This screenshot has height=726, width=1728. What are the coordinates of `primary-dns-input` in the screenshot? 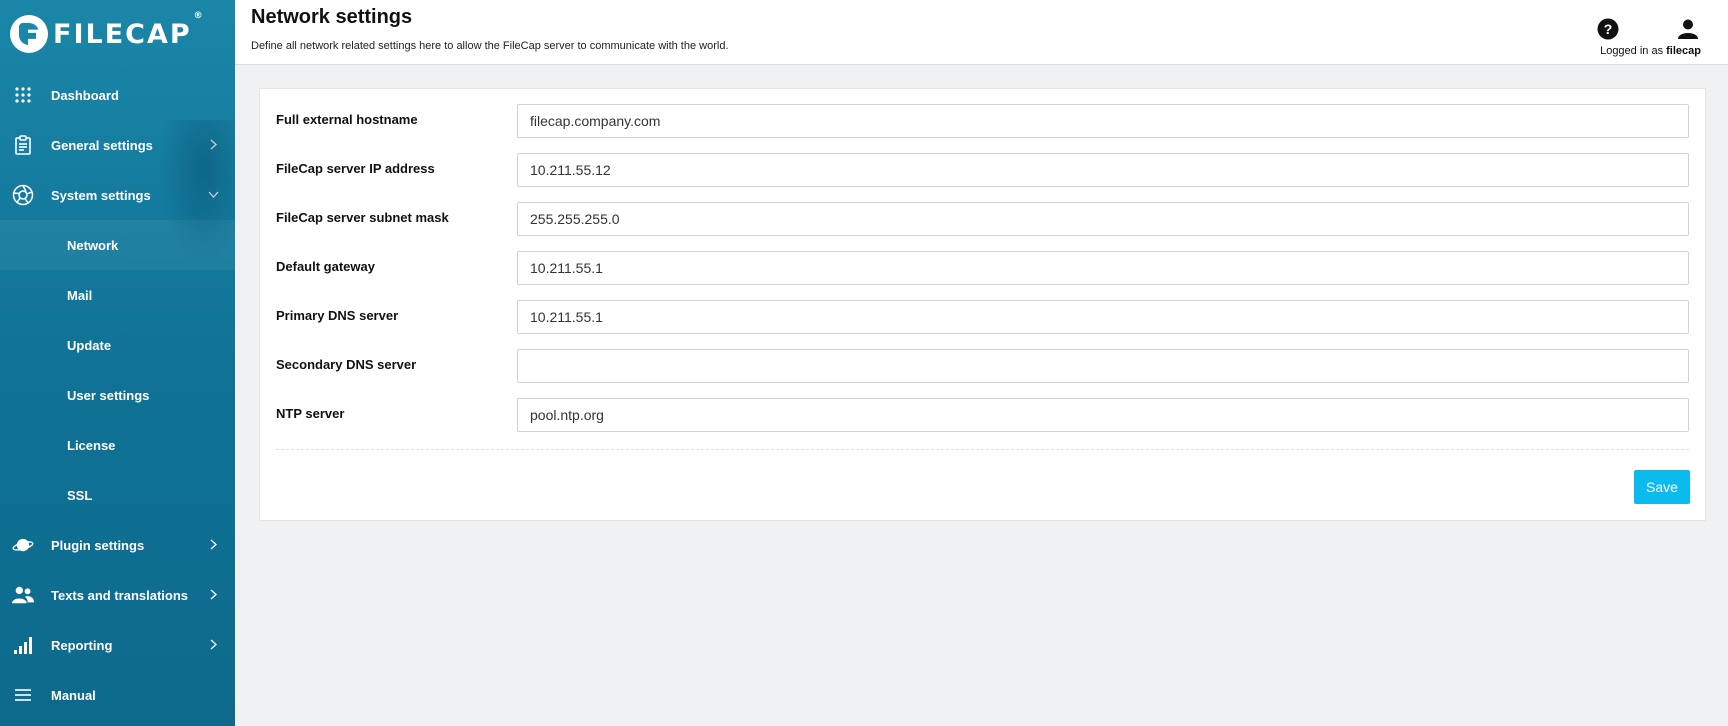 It's located at (1103, 317).